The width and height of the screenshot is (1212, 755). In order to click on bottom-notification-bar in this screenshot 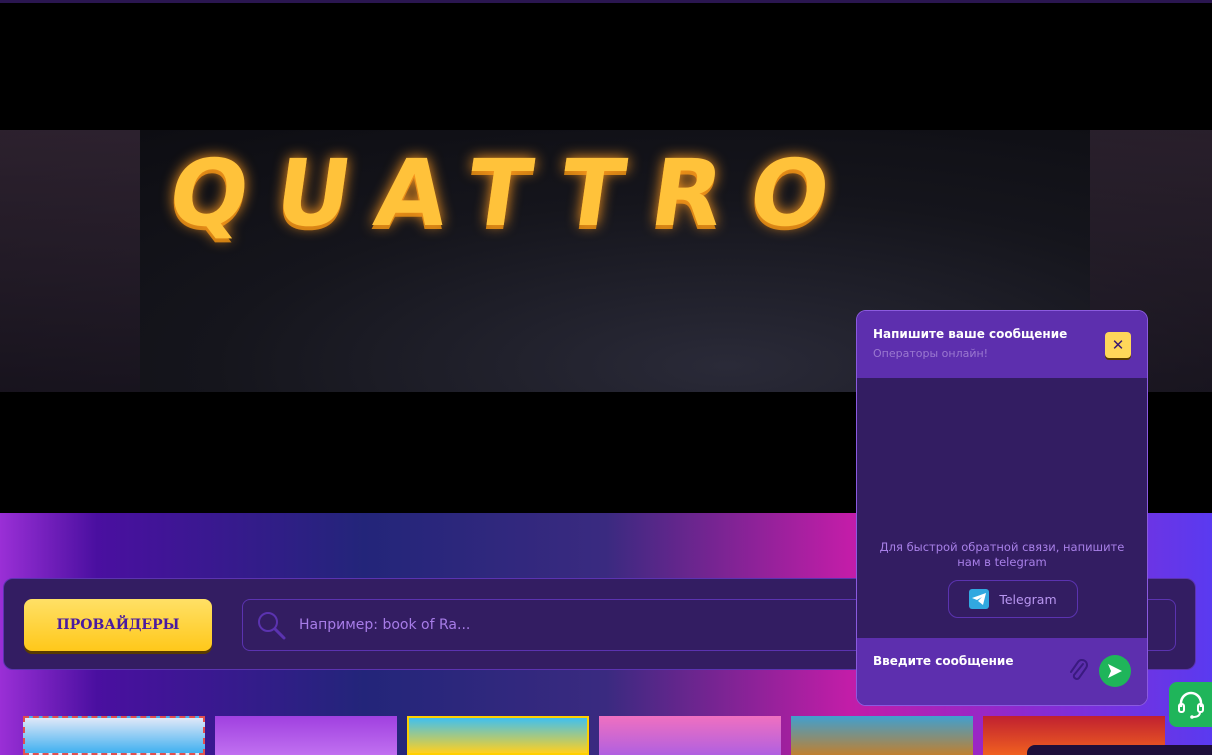, I will do `click(1119, 750)`.